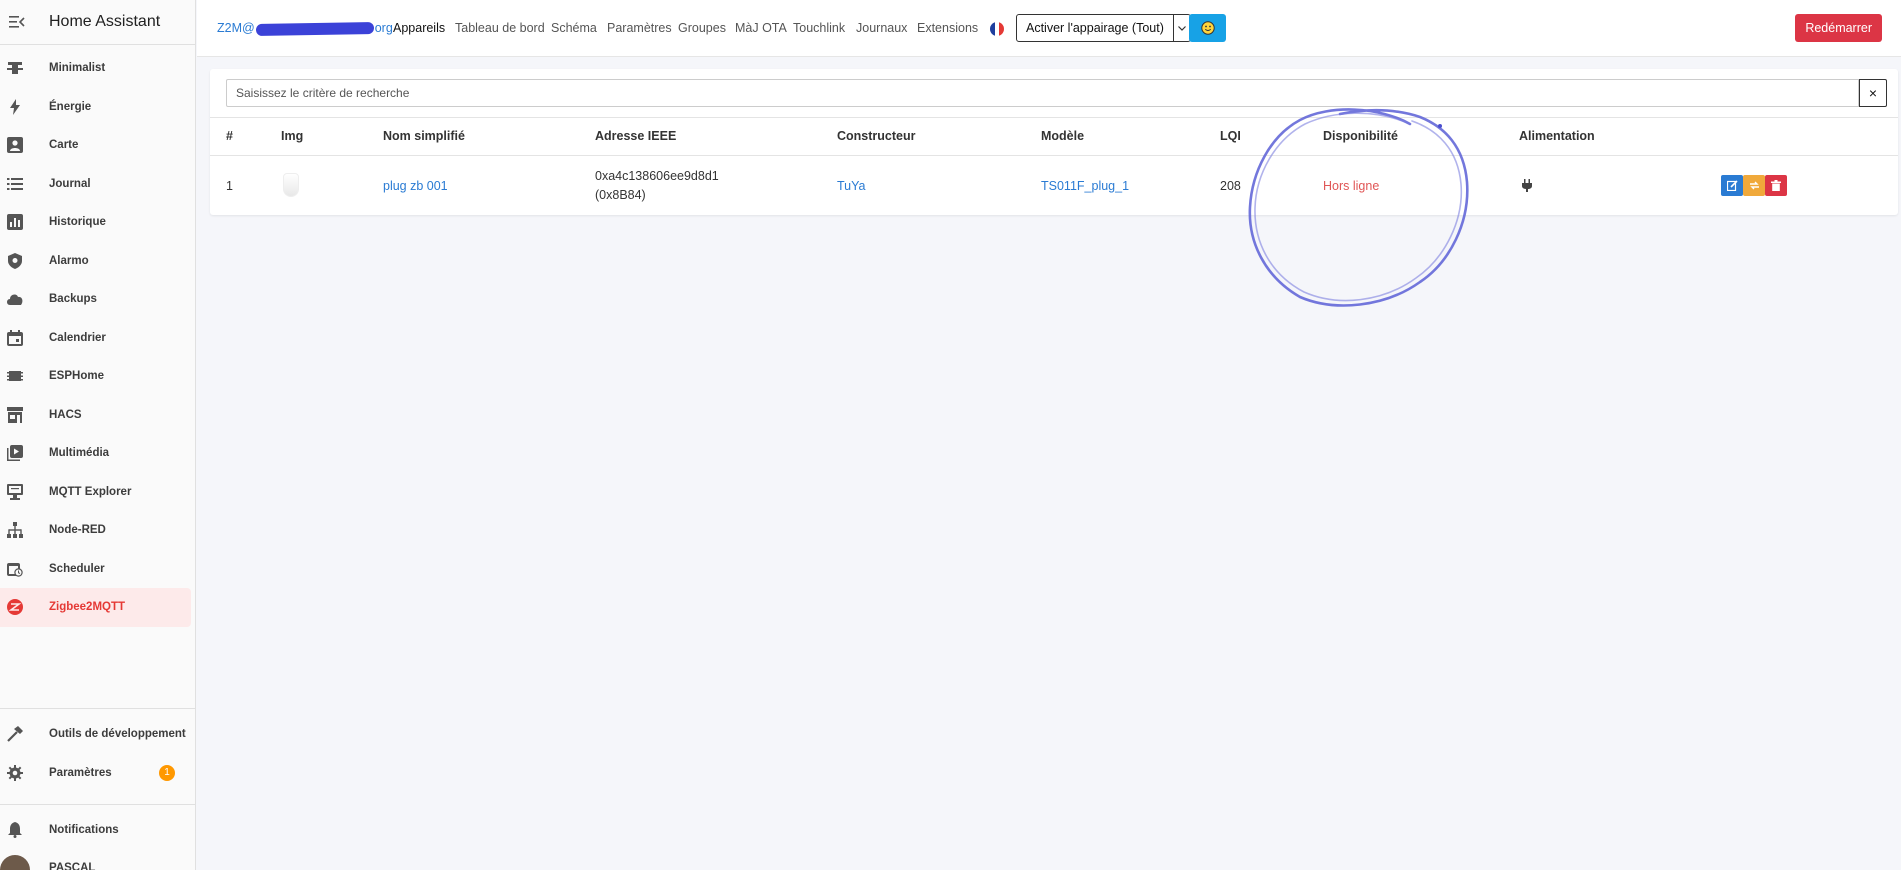 Image resolution: width=1901 pixels, height=870 pixels. I want to click on redacted-hostname, so click(314, 28).